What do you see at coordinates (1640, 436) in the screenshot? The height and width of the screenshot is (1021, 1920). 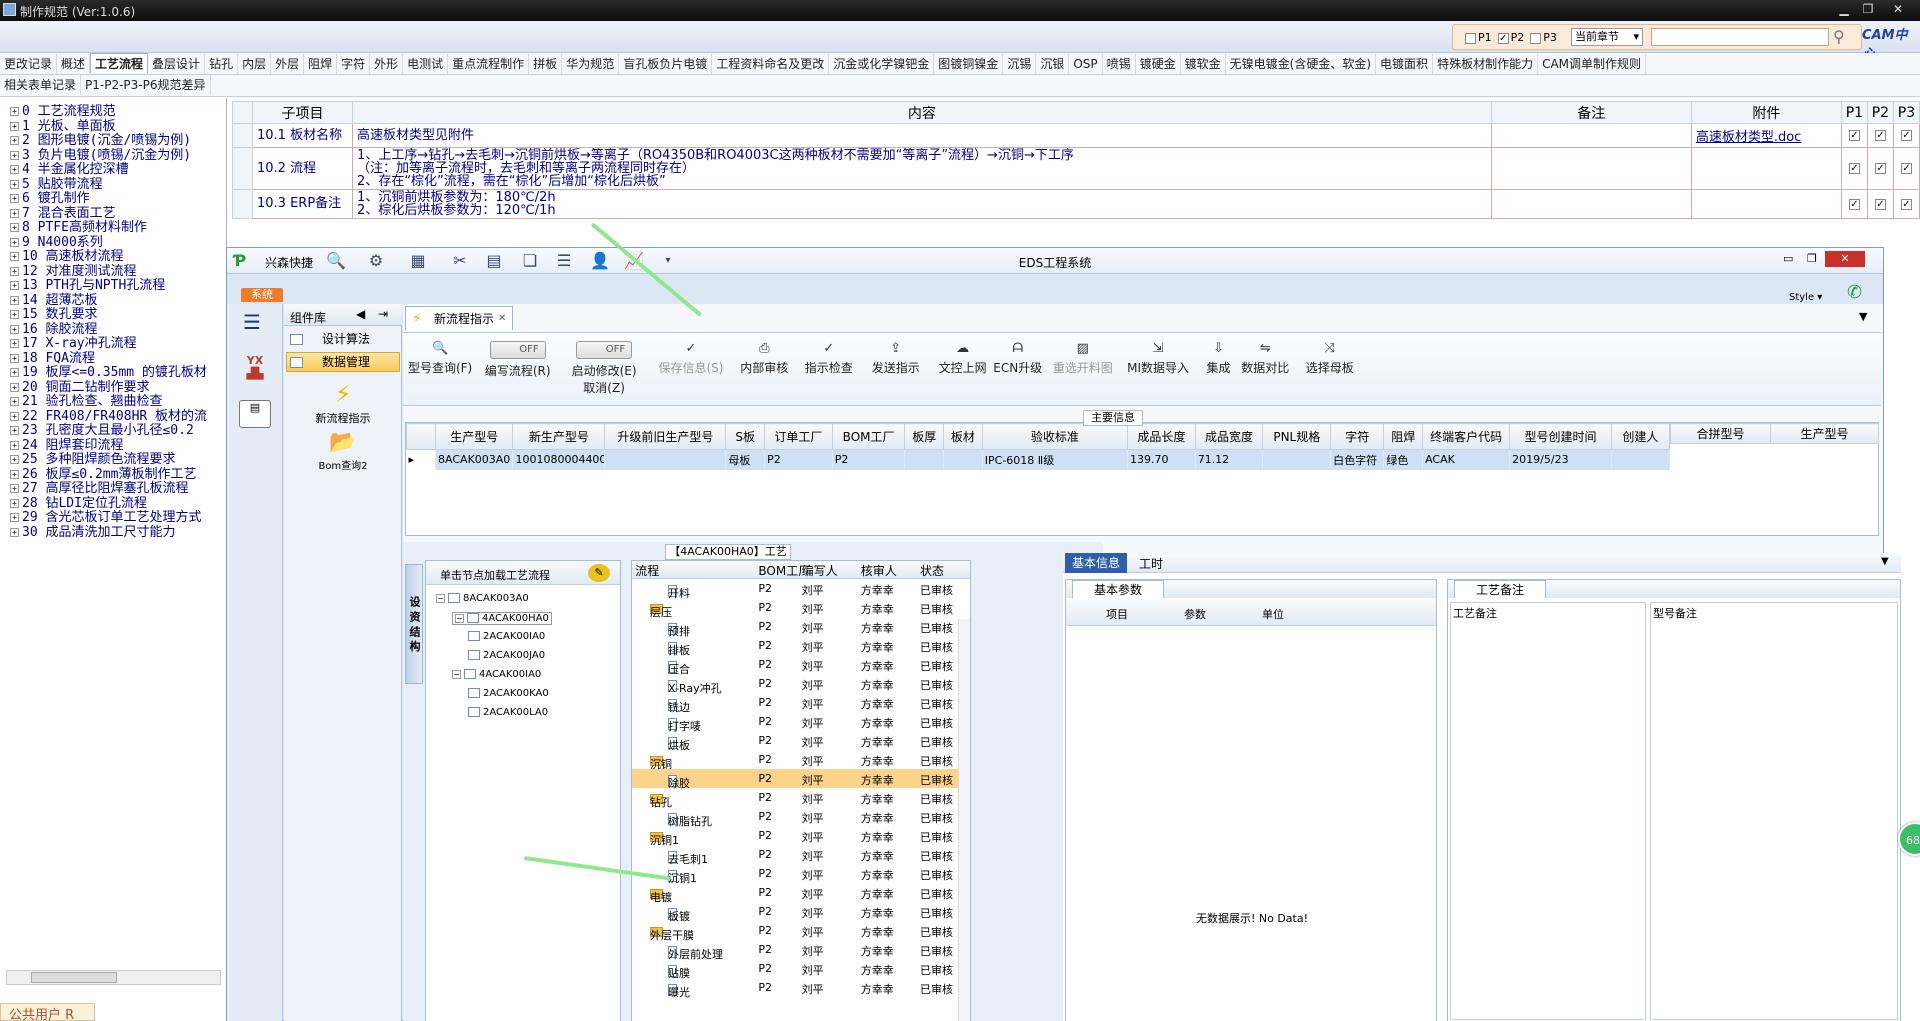 I see `grid-header: 创建人` at bounding box center [1640, 436].